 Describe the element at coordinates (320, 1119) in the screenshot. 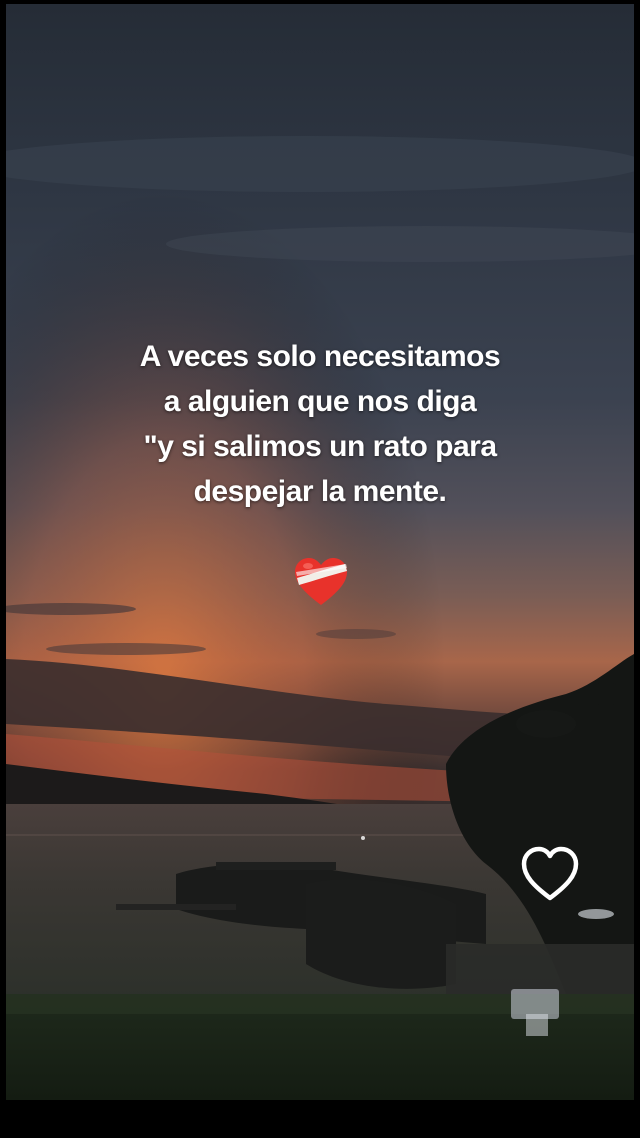

I see `bottom-letterbox` at that location.